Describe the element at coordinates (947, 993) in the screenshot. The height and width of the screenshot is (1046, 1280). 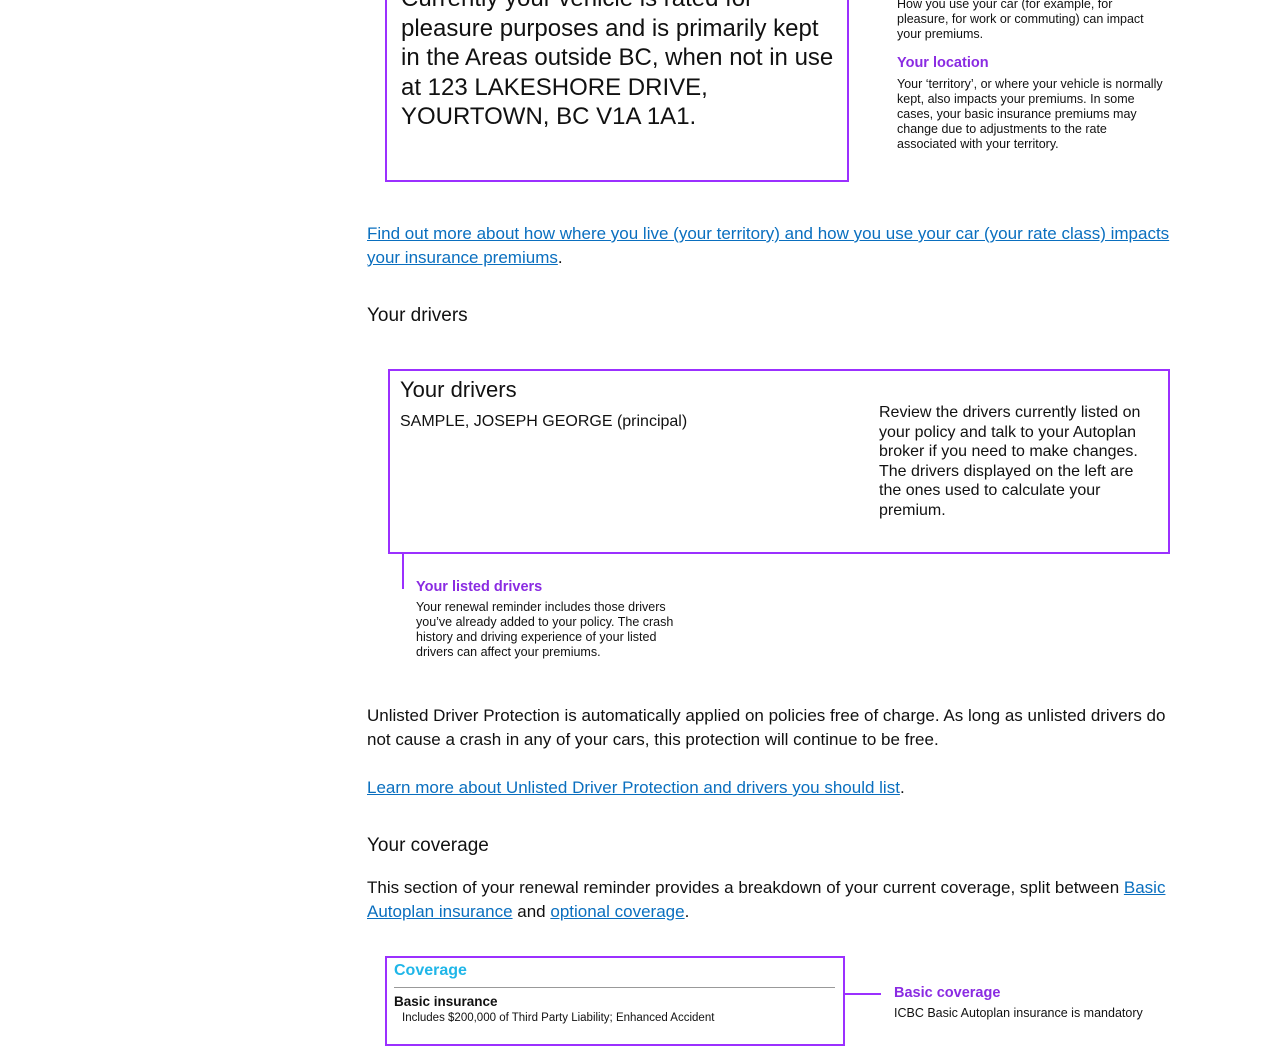
I see `basic-coverage-annotation-title: Basic coverage` at that location.